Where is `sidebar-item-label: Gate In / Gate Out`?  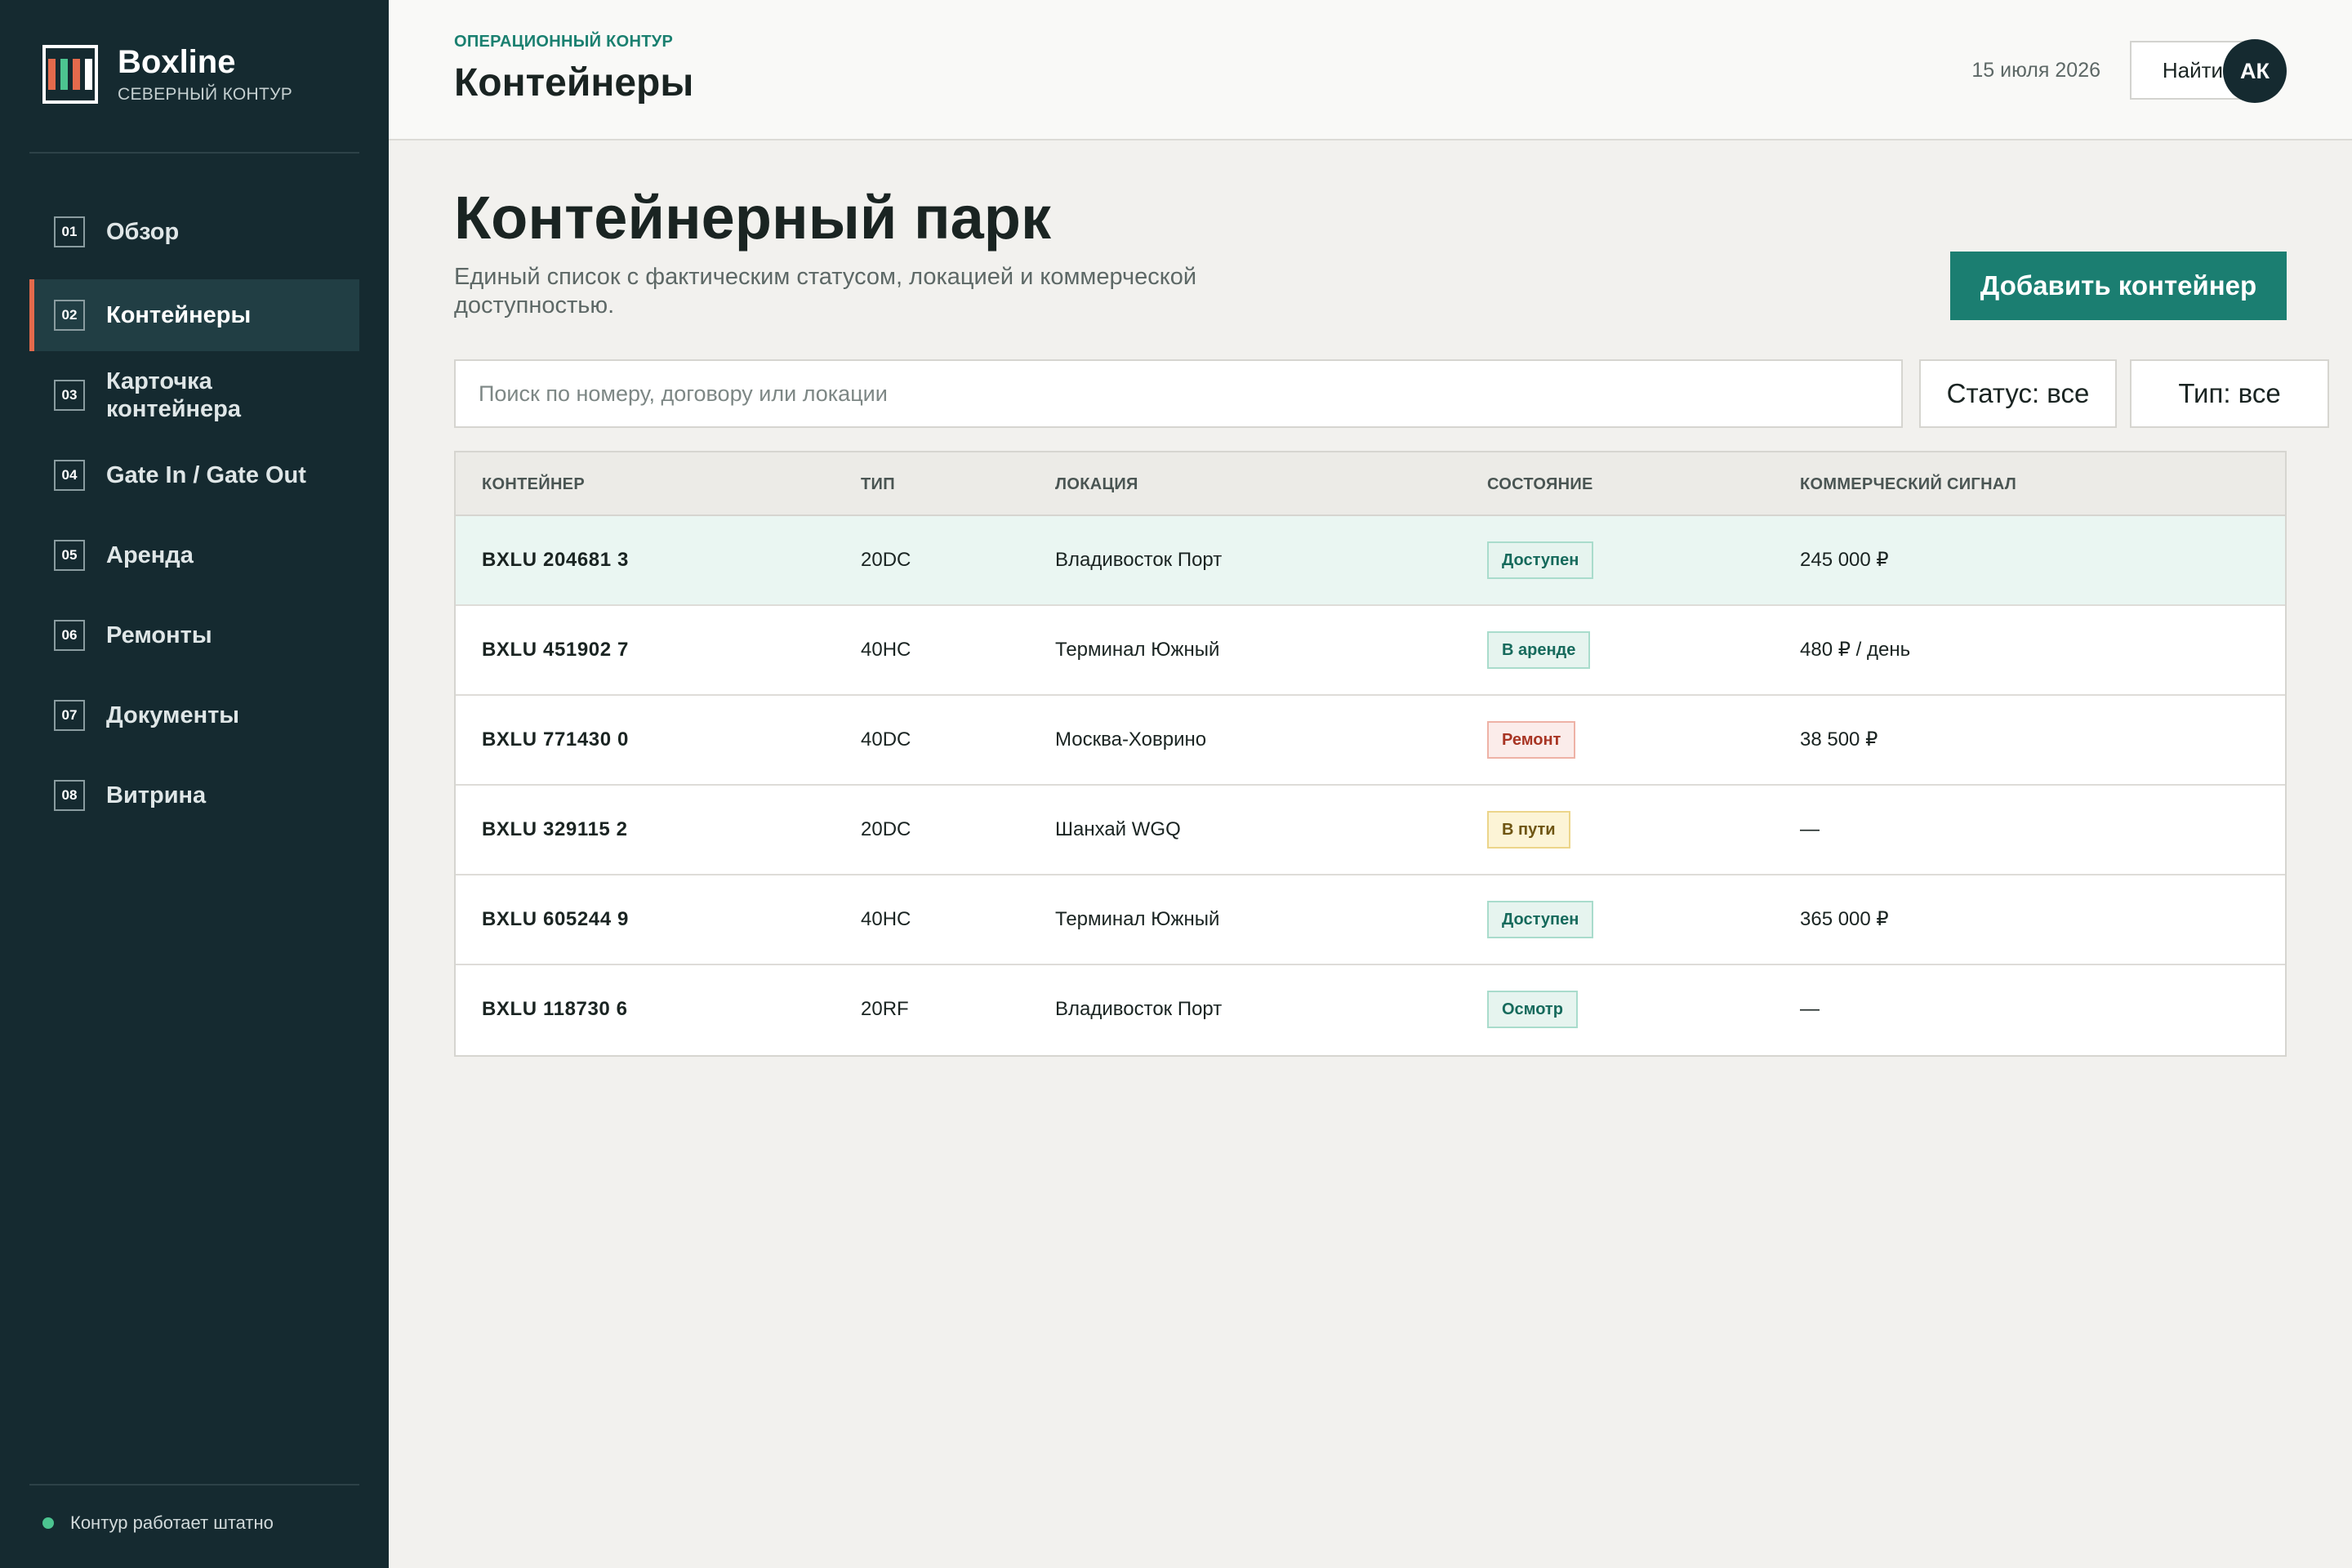 sidebar-item-label: Gate In / Gate Out is located at coordinates (206, 475).